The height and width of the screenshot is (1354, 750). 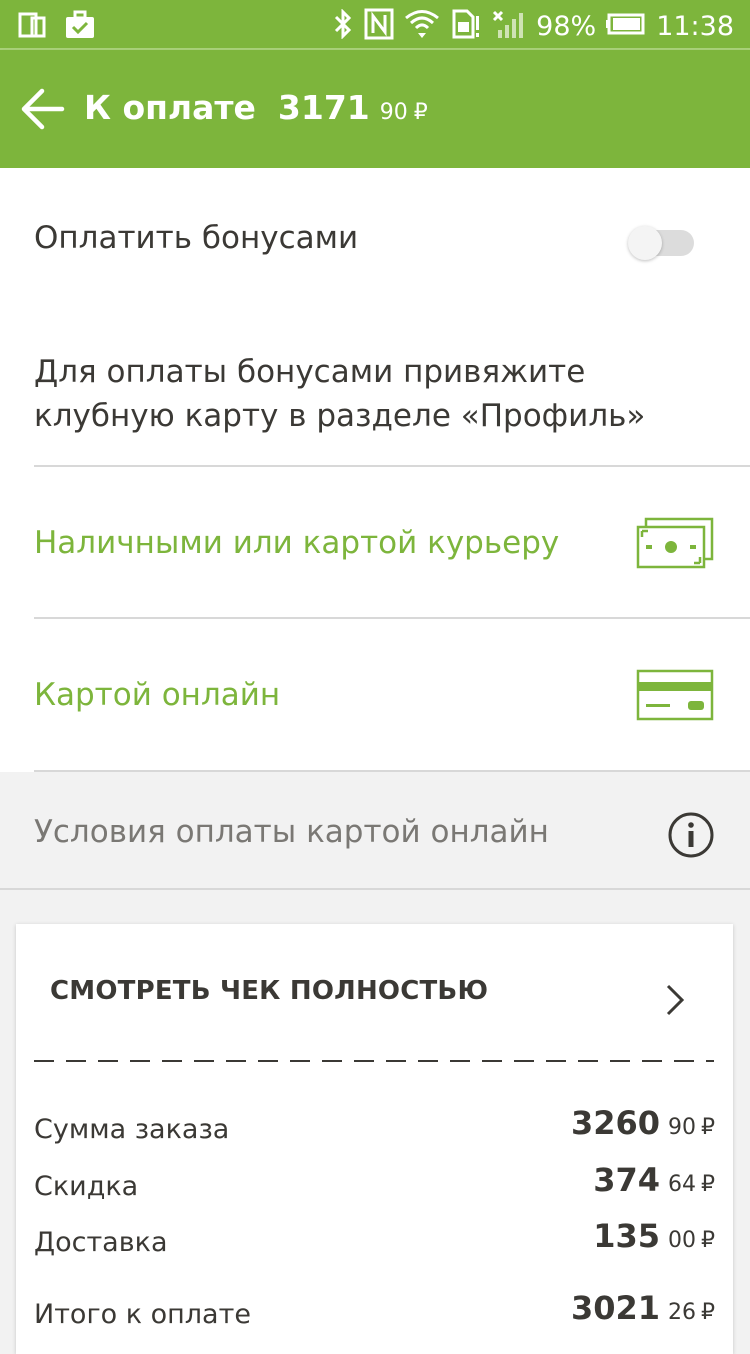 I want to click on value-integer: 135, so click(x=626, y=1236).